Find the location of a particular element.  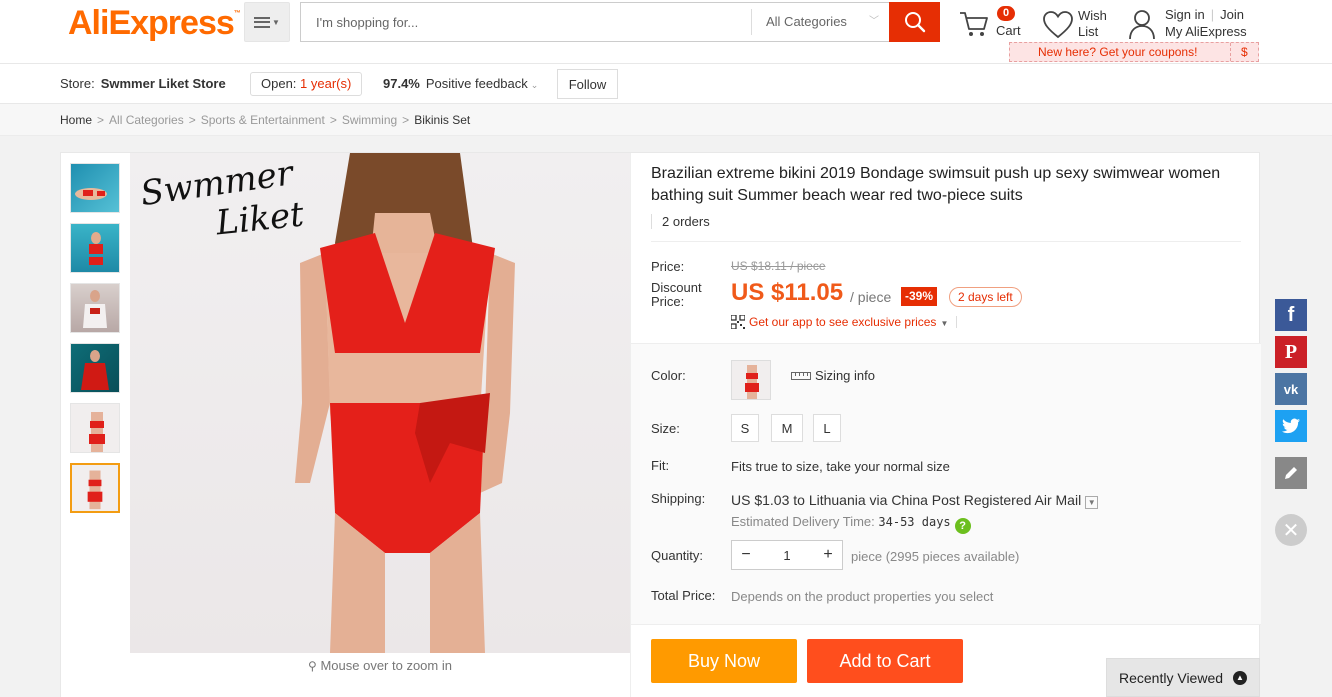

category-menu-button: ▼ is located at coordinates (267, 22).